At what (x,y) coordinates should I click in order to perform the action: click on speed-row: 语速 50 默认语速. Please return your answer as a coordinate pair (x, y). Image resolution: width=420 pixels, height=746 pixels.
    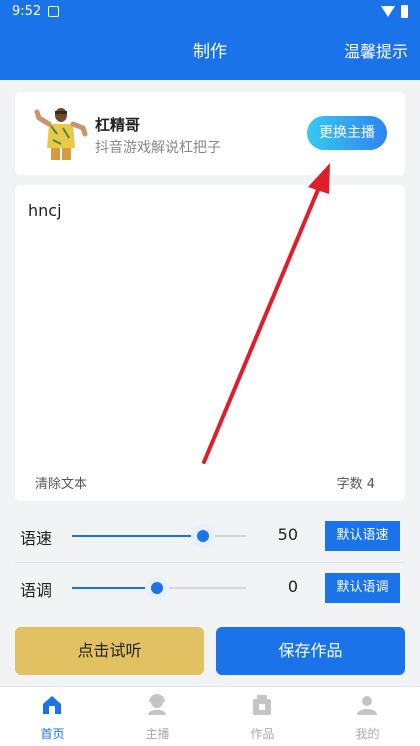
    Looking at the image, I should click on (210, 536).